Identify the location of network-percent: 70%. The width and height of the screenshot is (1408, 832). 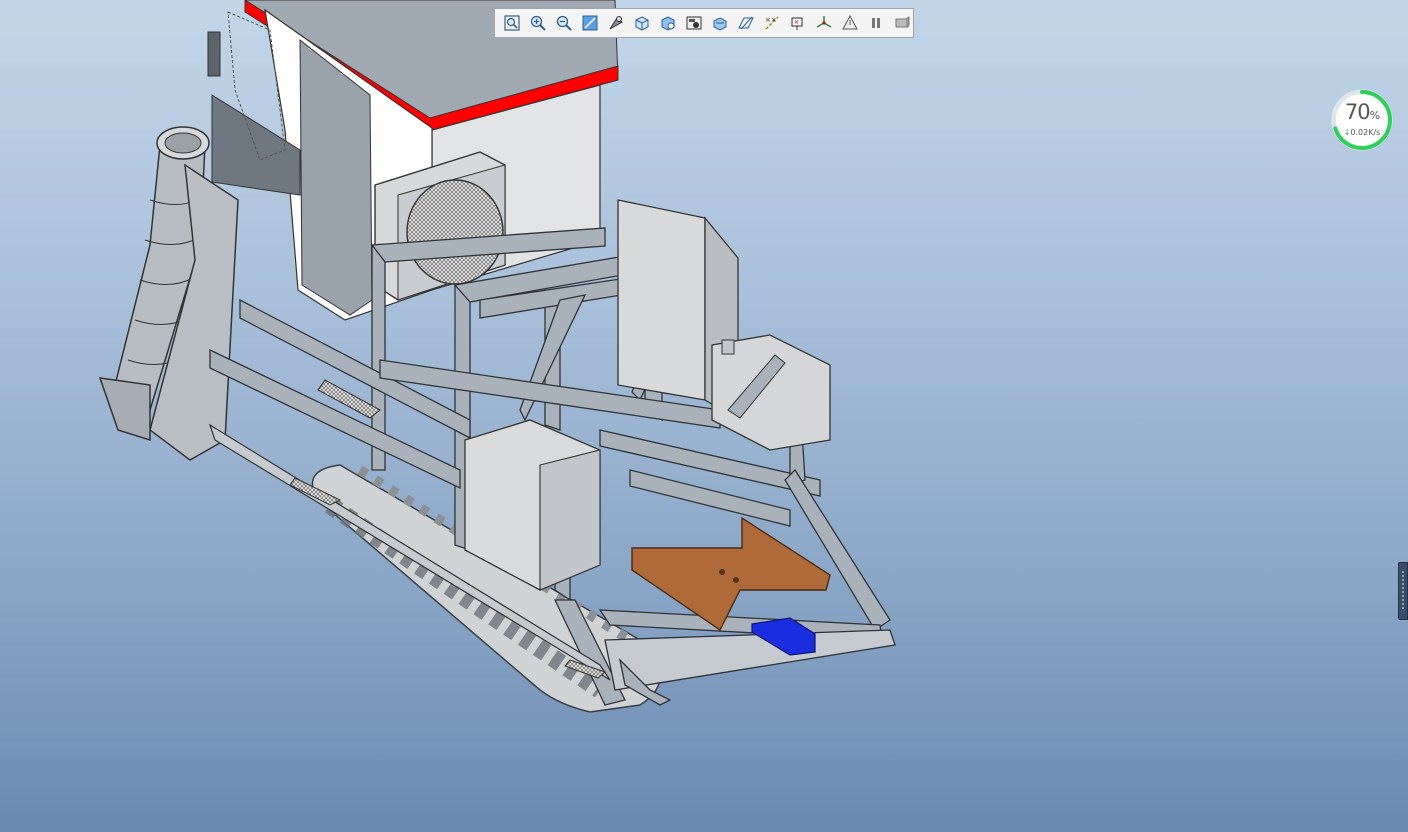
(1362, 112).